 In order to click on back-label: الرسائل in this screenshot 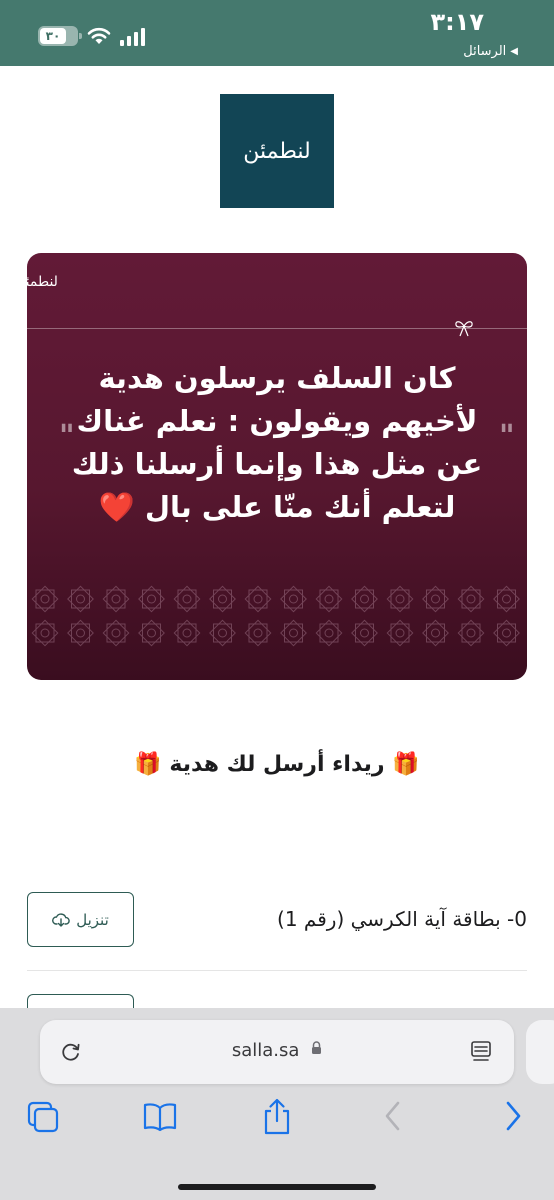, I will do `click(485, 51)`.